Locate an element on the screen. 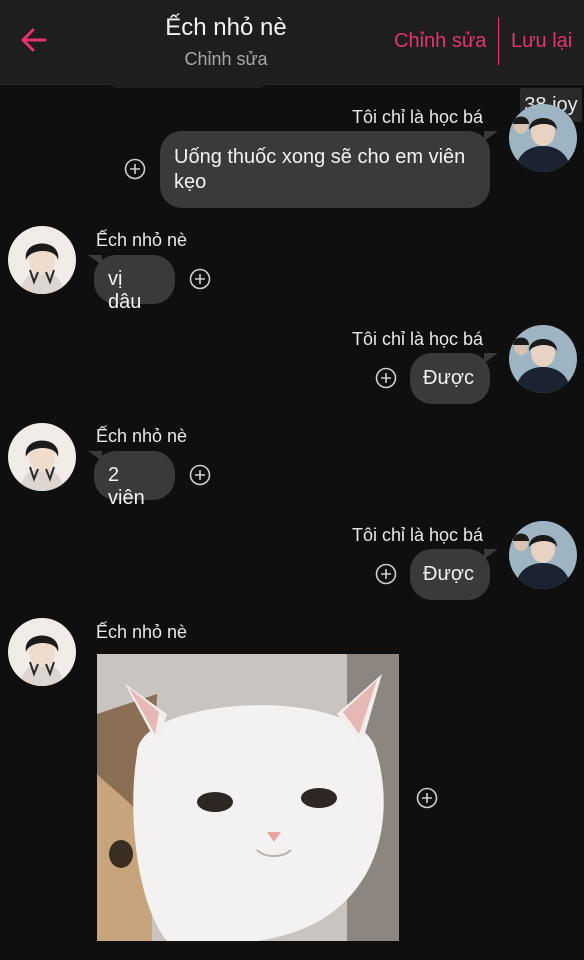 Image resolution: width=584 pixels, height=960 pixels. message-bubble: 2 viên is located at coordinates (134, 480).